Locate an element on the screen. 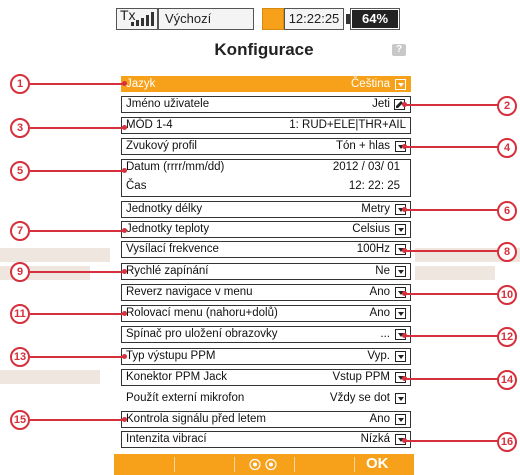 The width and height of the screenshot is (520, 475). row-value: Metry is located at coordinates (375, 209).